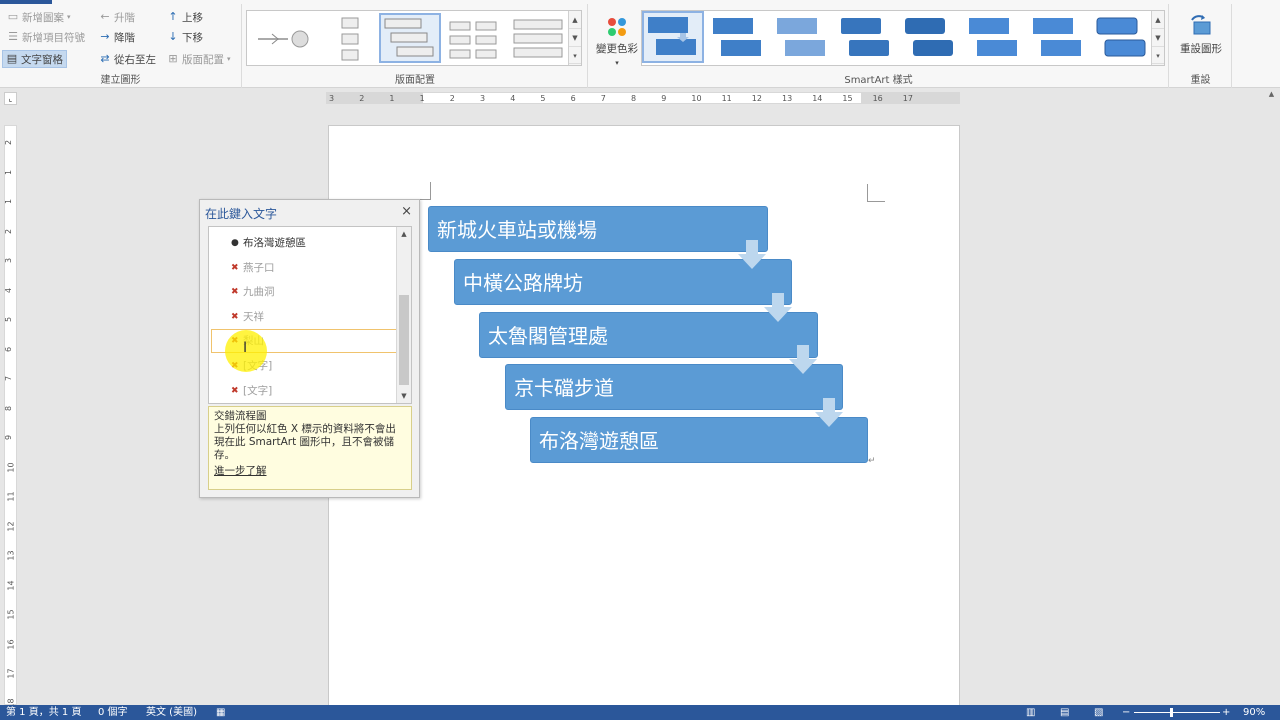 The height and width of the screenshot is (720, 1280). What do you see at coordinates (803, 359) in the screenshot?
I see `down-arrow-icon` at bounding box center [803, 359].